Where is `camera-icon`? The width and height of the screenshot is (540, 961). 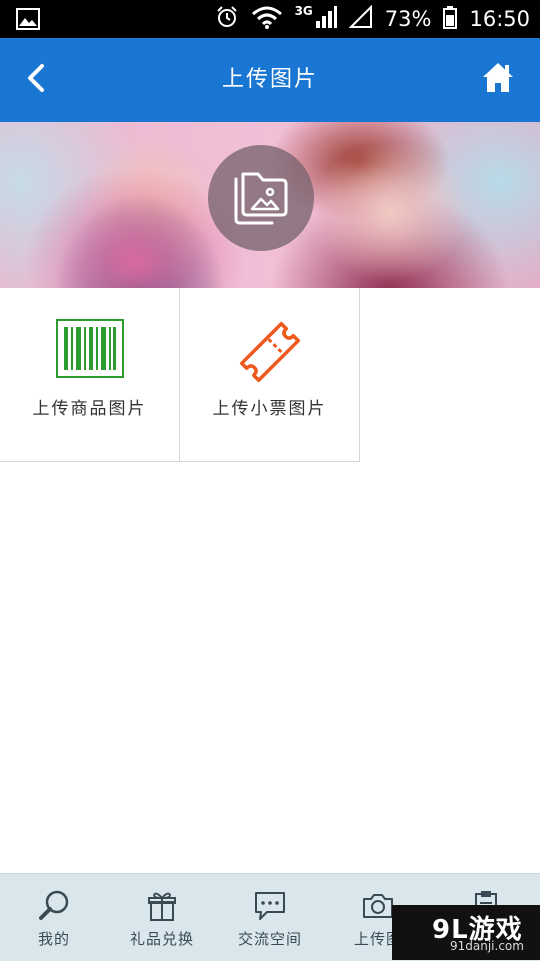
camera-icon is located at coordinates (378, 908).